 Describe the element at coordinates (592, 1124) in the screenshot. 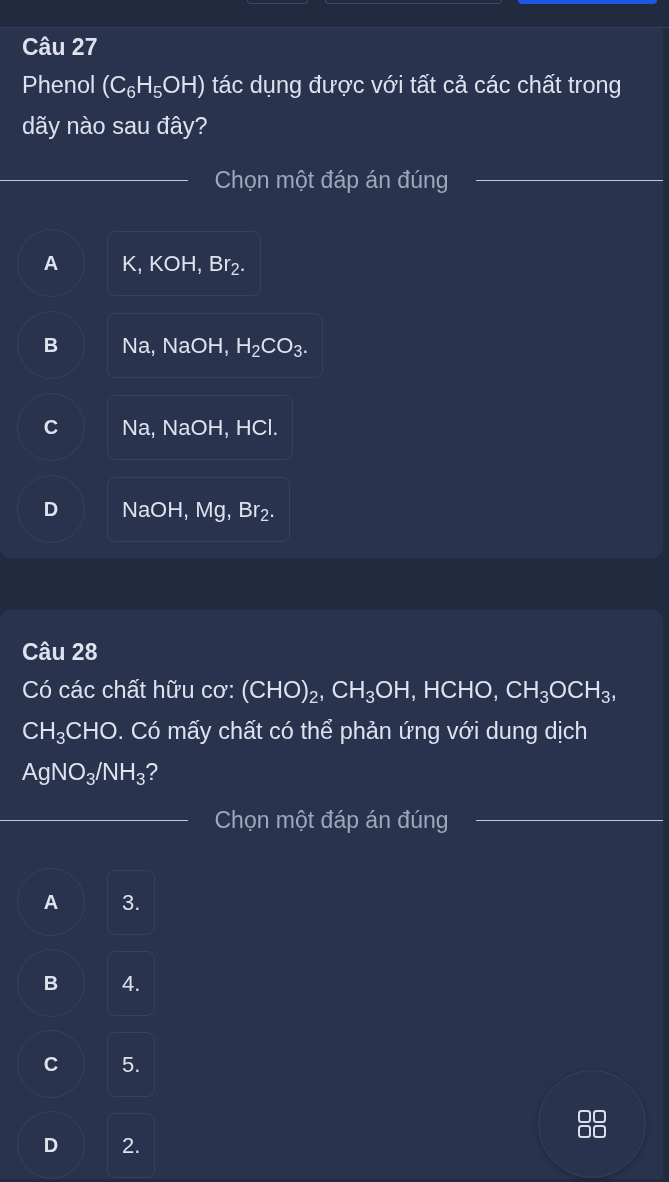

I see `grid-icon` at that location.